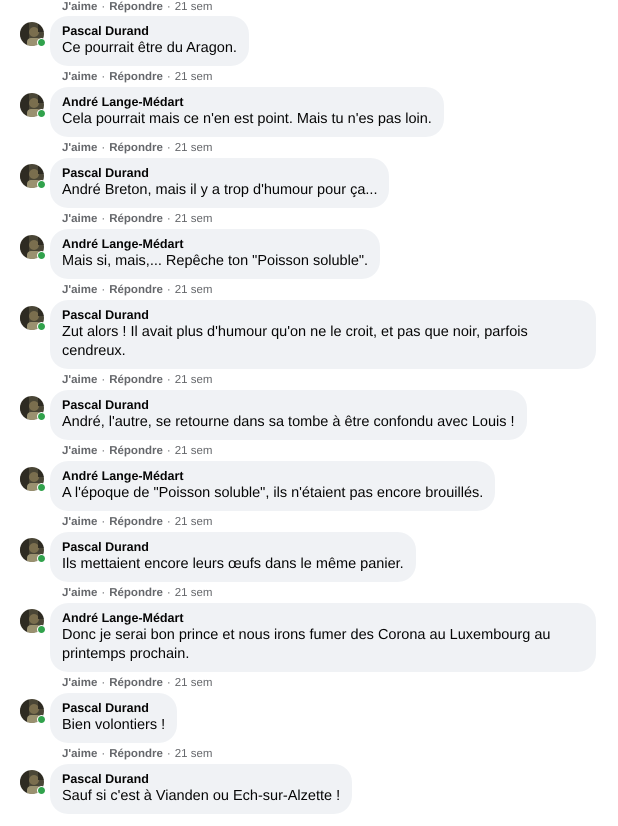 Image resolution: width=618 pixels, height=826 pixels. Describe the element at coordinates (247, 119) in the screenshot. I see `comment-text: Cela pourrait mais ce n'en est point. Mais tu n'es pas loin.` at that location.